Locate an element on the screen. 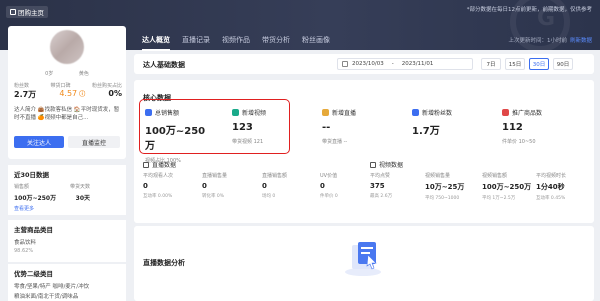 This screenshot has width=600, height=301. small-label: 直播销售量 is located at coordinates (215, 176).